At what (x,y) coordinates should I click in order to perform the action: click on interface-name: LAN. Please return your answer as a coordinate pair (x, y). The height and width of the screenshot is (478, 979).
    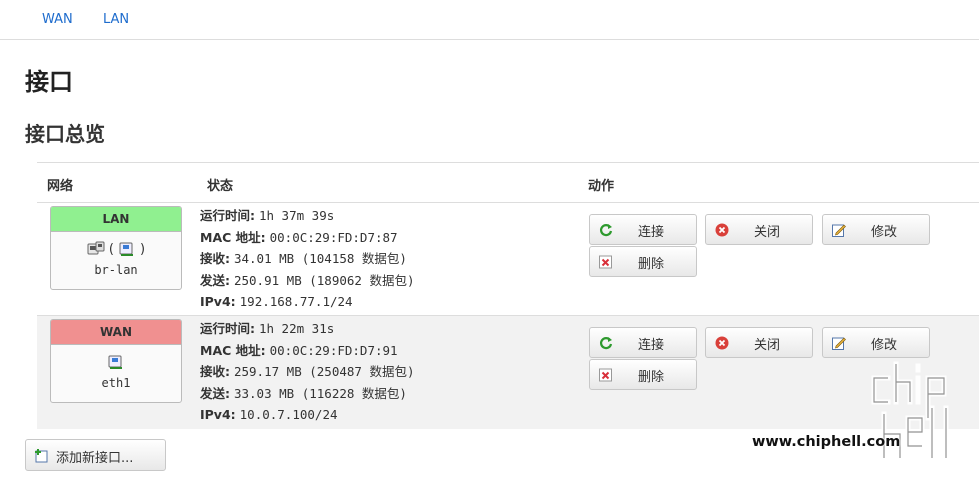
    Looking at the image, I should click on (116, 219).